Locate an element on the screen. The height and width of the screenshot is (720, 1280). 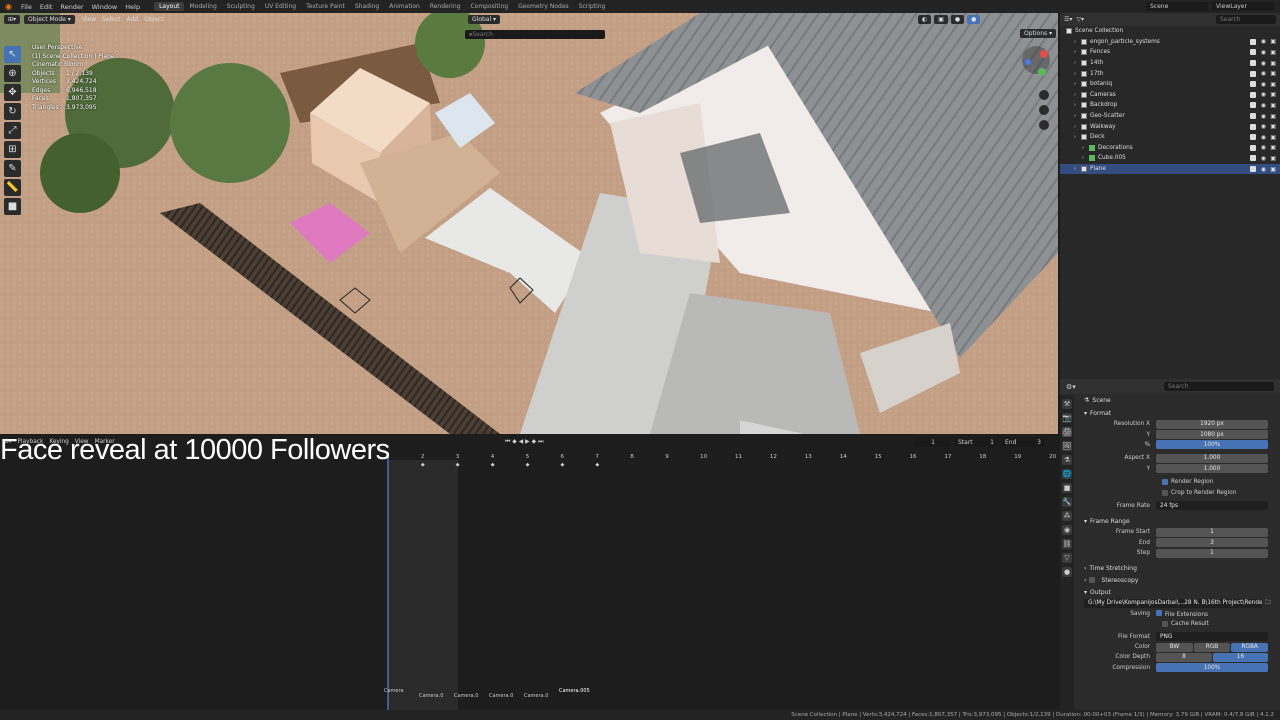
rotate-tool-icon: ↻ is located at coordinates (12, 111).